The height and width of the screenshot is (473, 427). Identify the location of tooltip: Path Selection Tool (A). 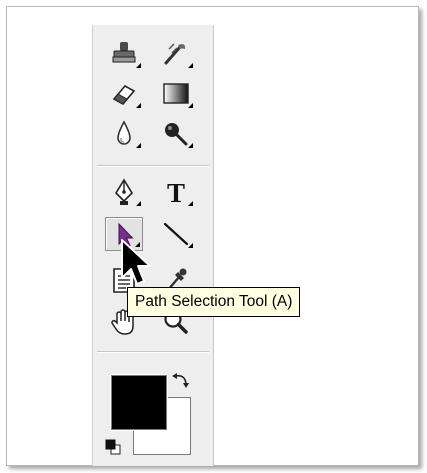
(214, 302).